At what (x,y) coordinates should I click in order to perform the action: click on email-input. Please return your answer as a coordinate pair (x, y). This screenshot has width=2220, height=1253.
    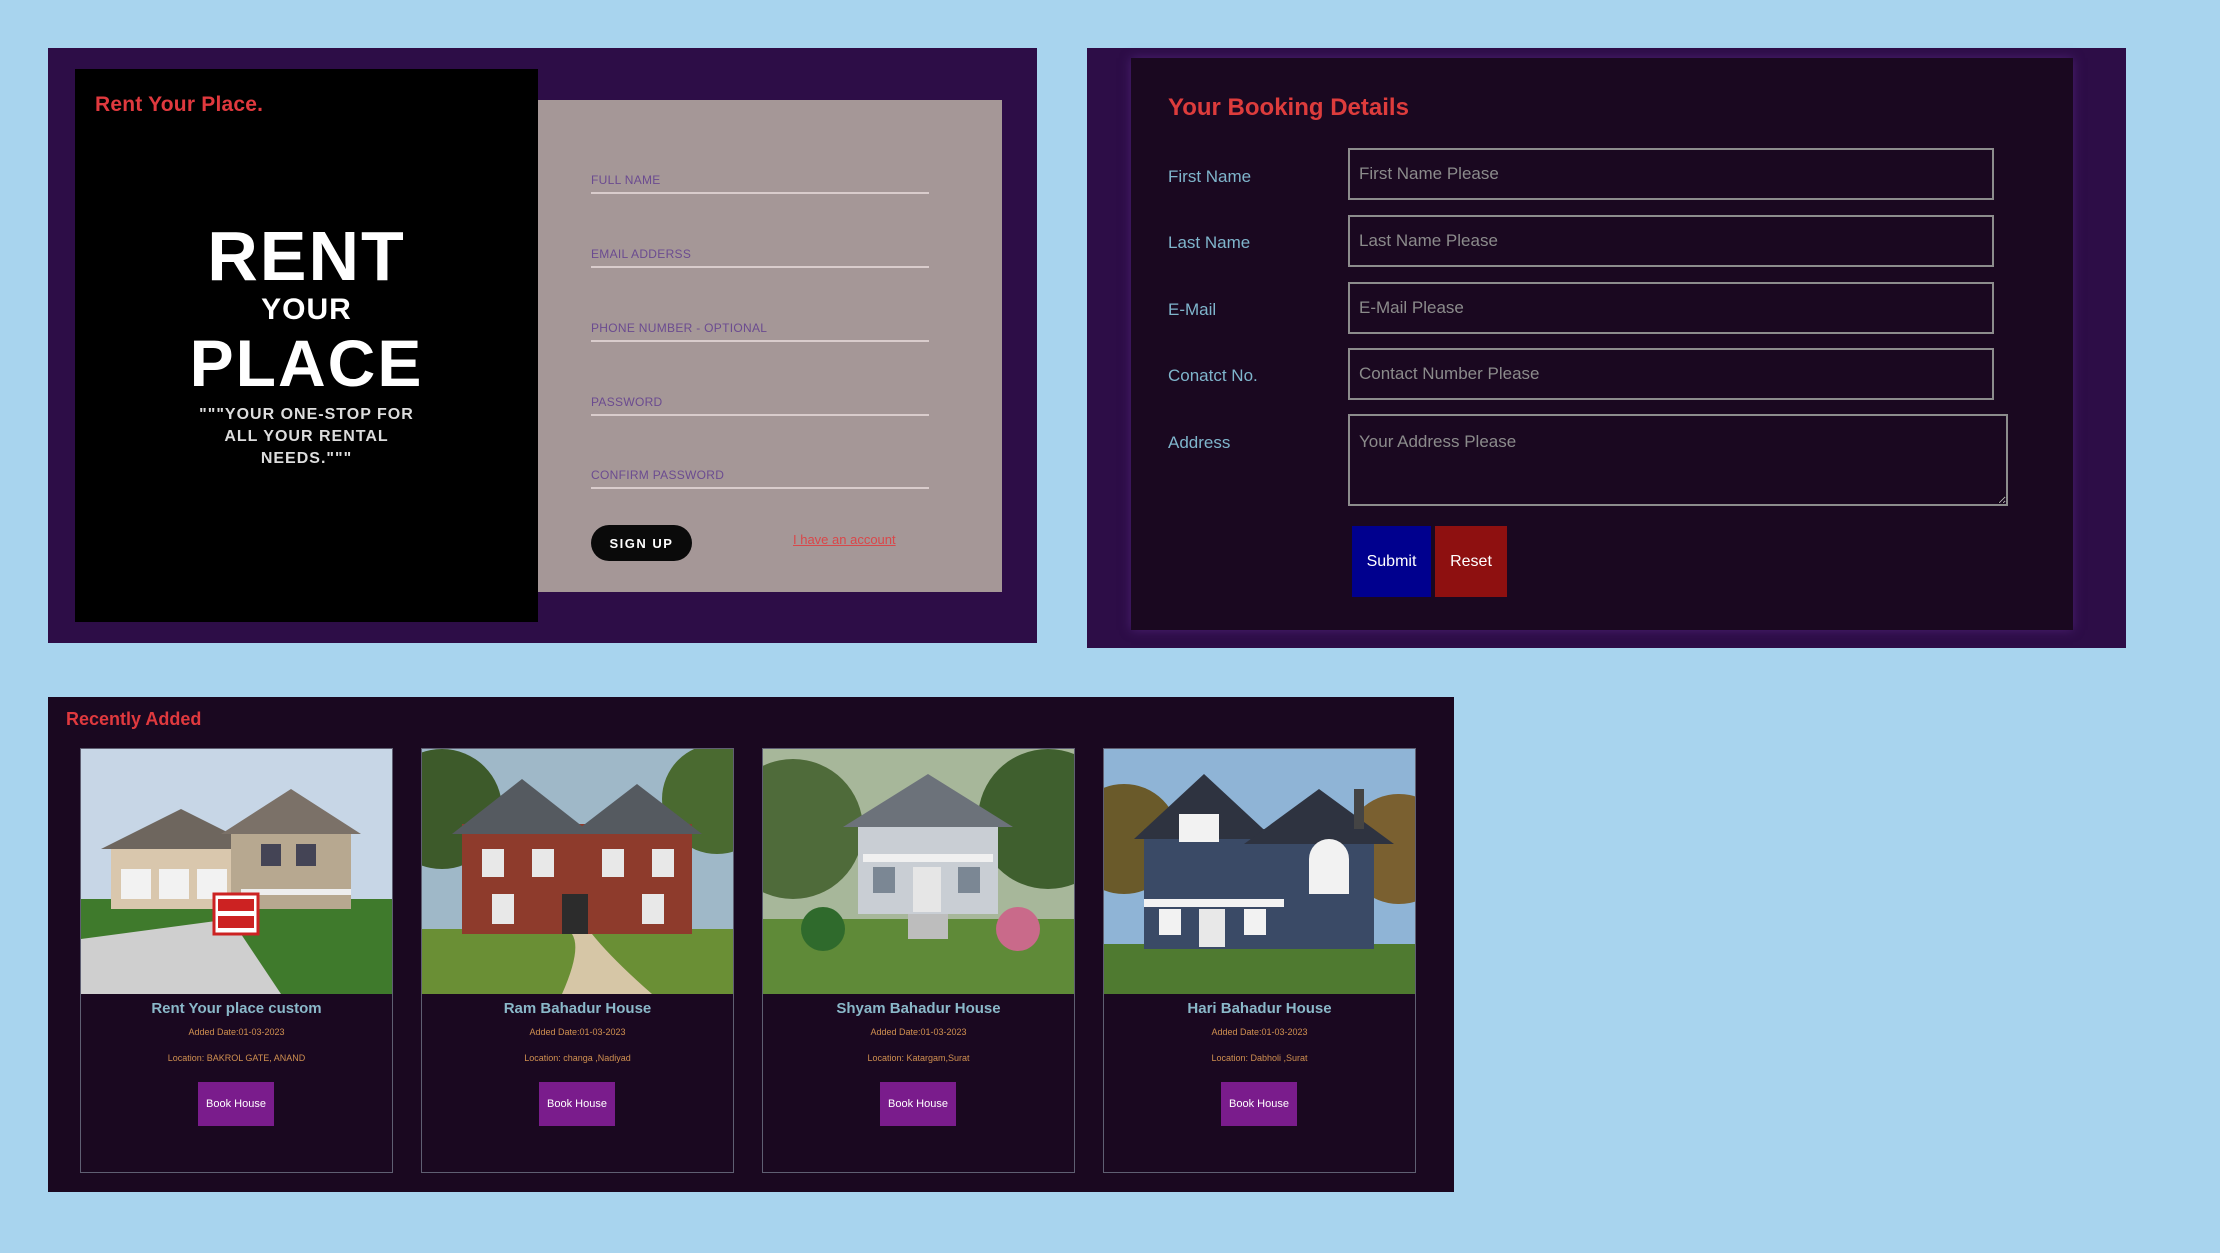
    Looking at the image, I should click on (760, 255).